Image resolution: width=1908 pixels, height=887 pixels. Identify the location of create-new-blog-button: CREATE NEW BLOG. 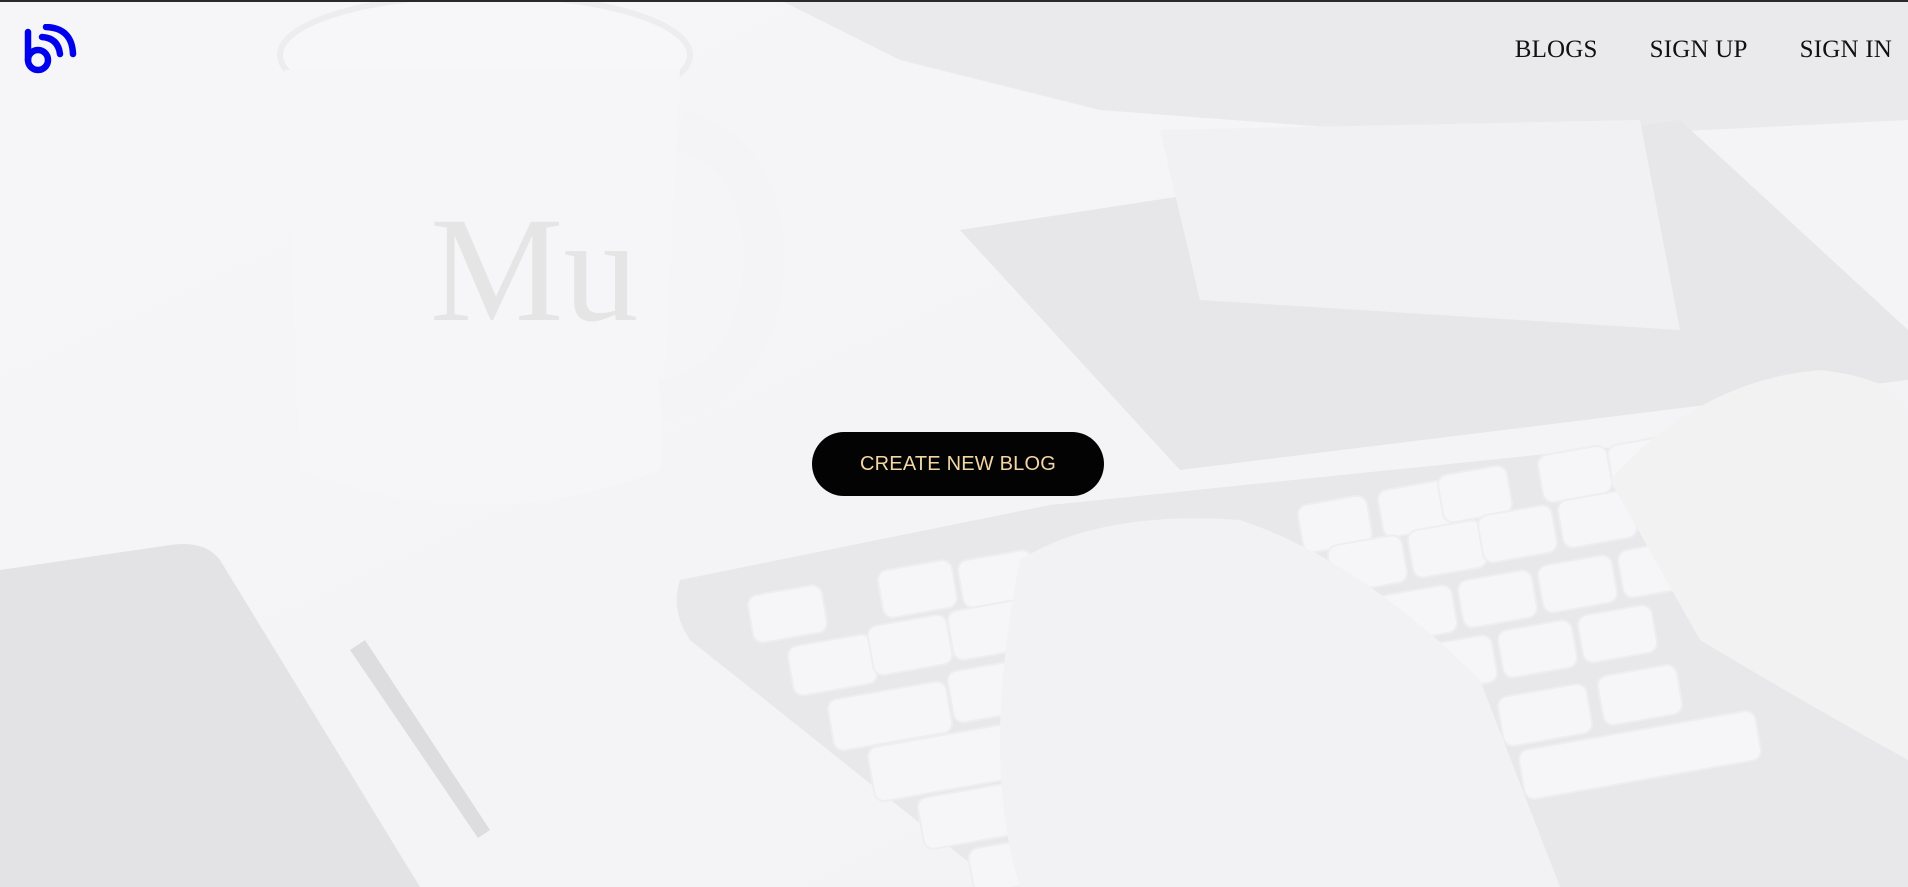
(958, 464).